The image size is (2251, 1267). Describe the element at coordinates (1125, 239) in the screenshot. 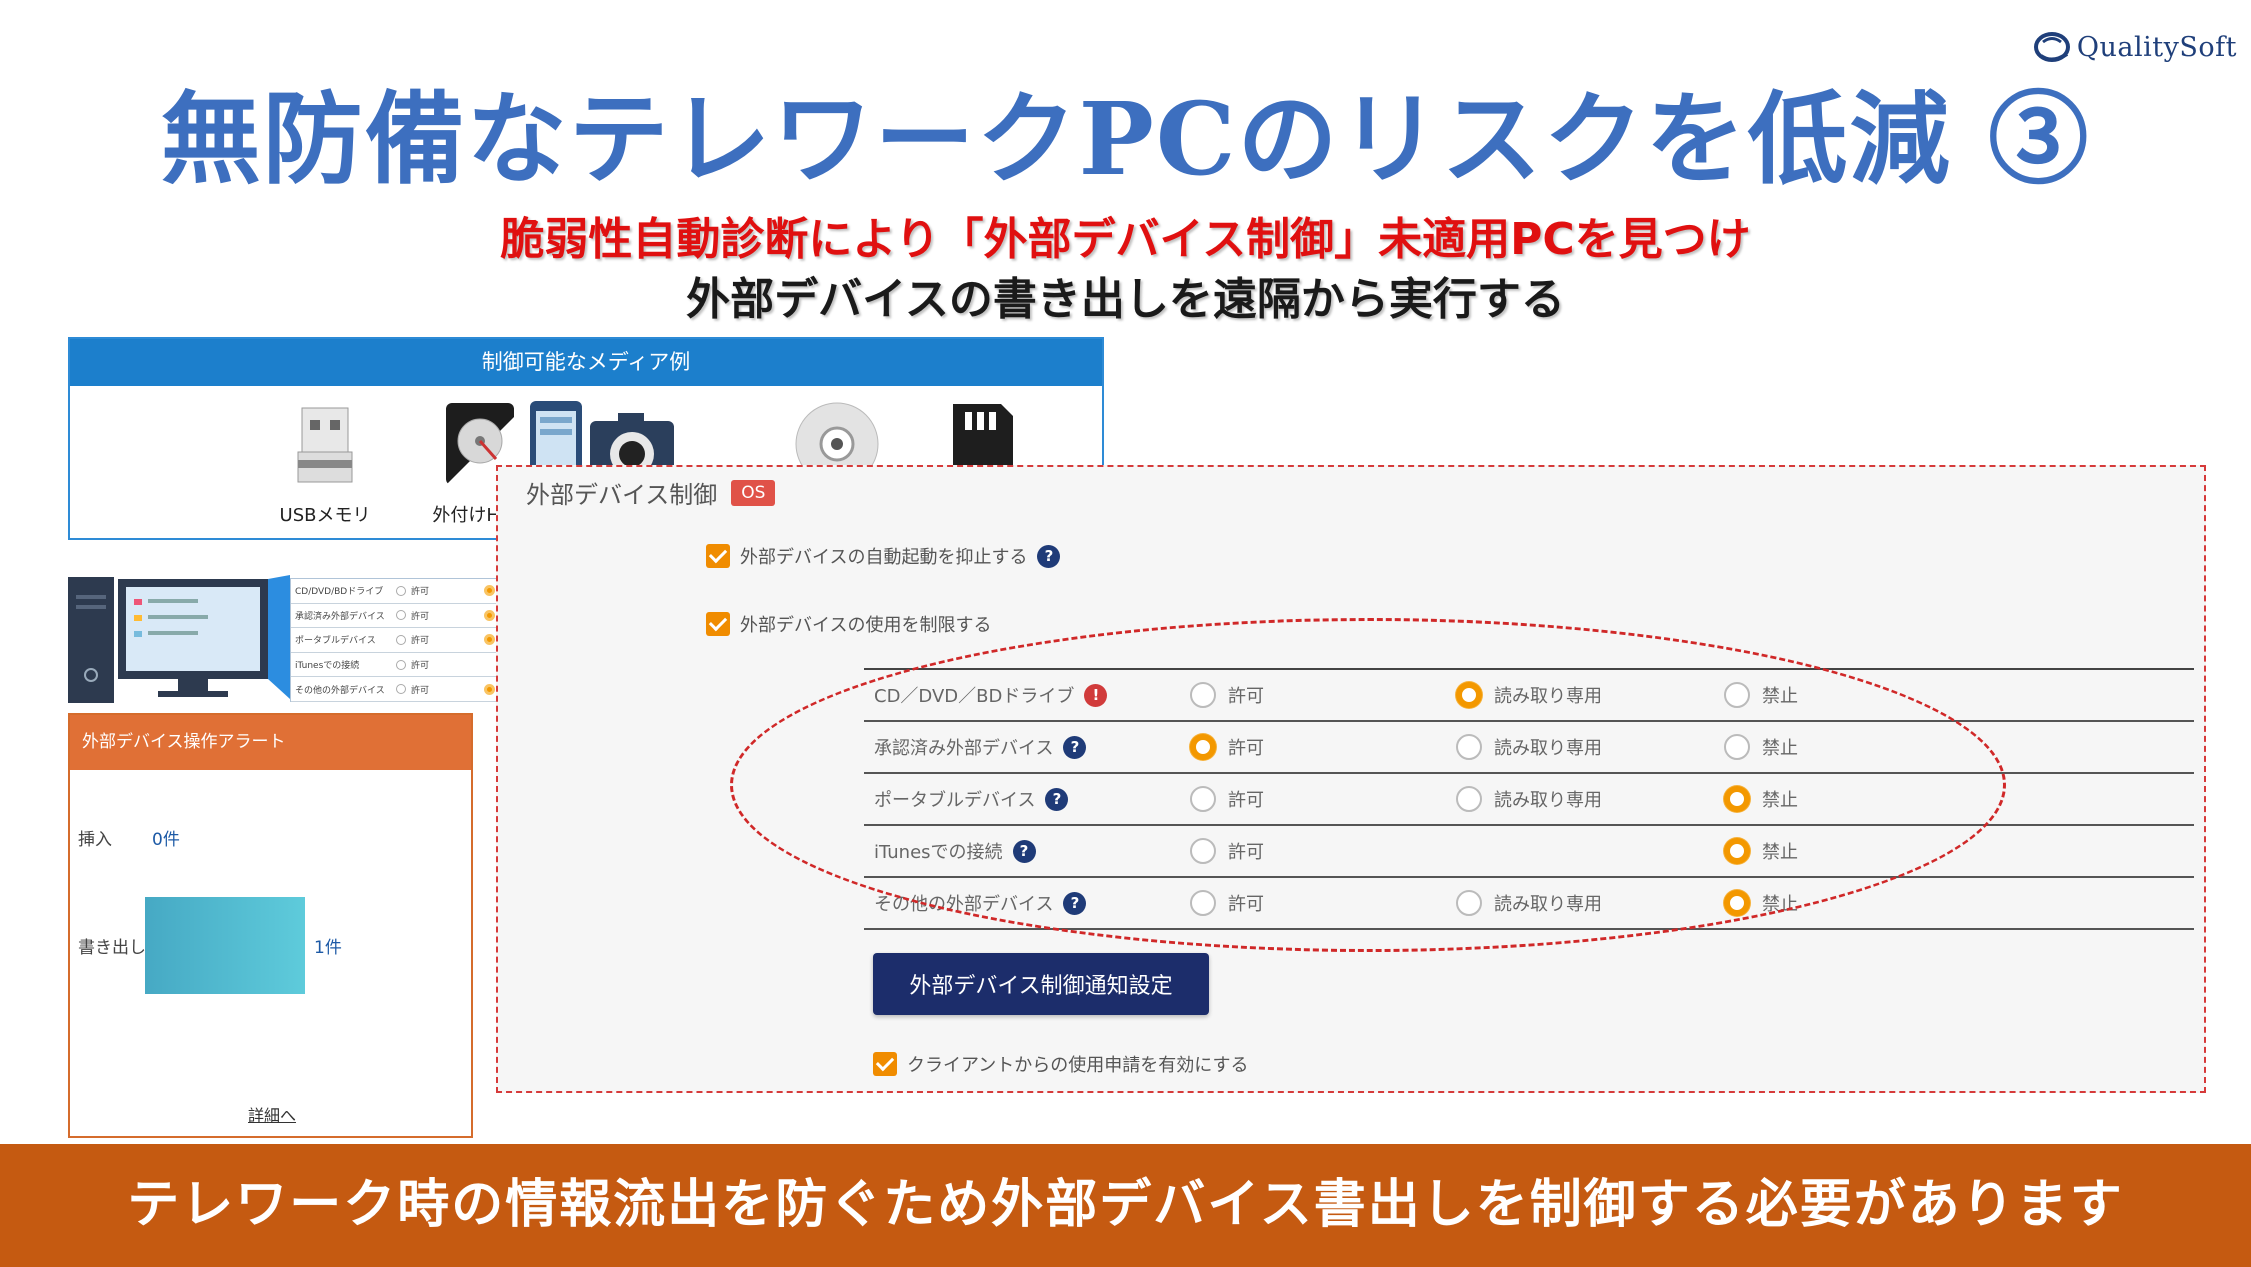

I see `subtitle-line-1: 脆弱性自動診断により「外部デバイス制御」未適用PCを見つけ` at that location.